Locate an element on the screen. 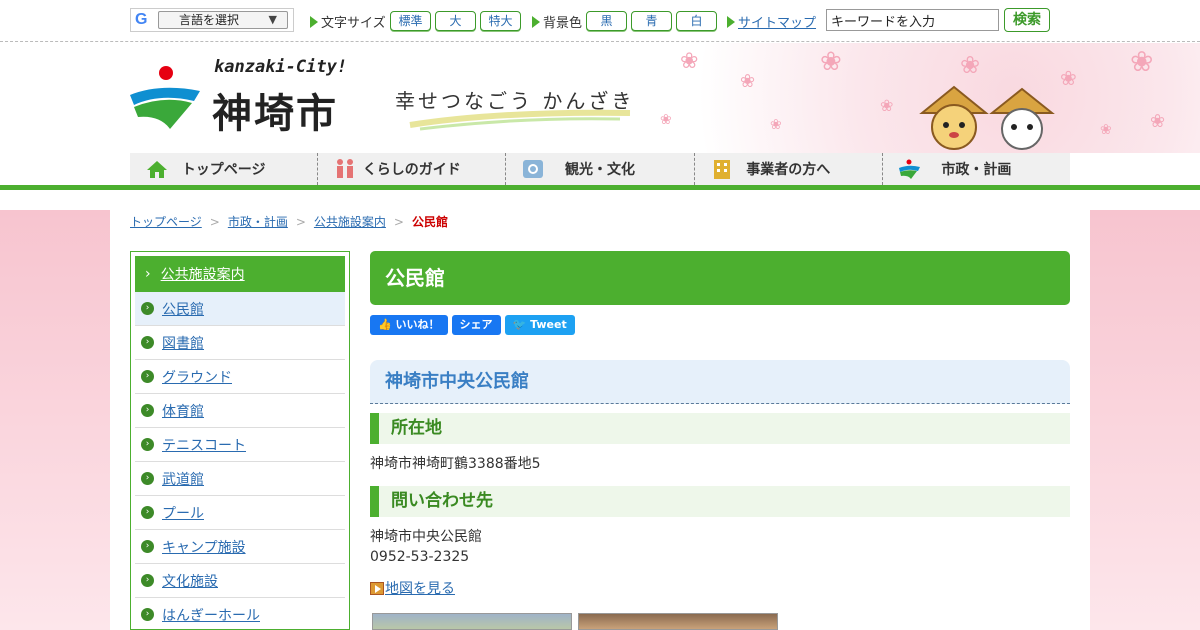 The image size is (1200, 630). contact-heading: 問い合わせ先 is located at coordinates (720, 501).